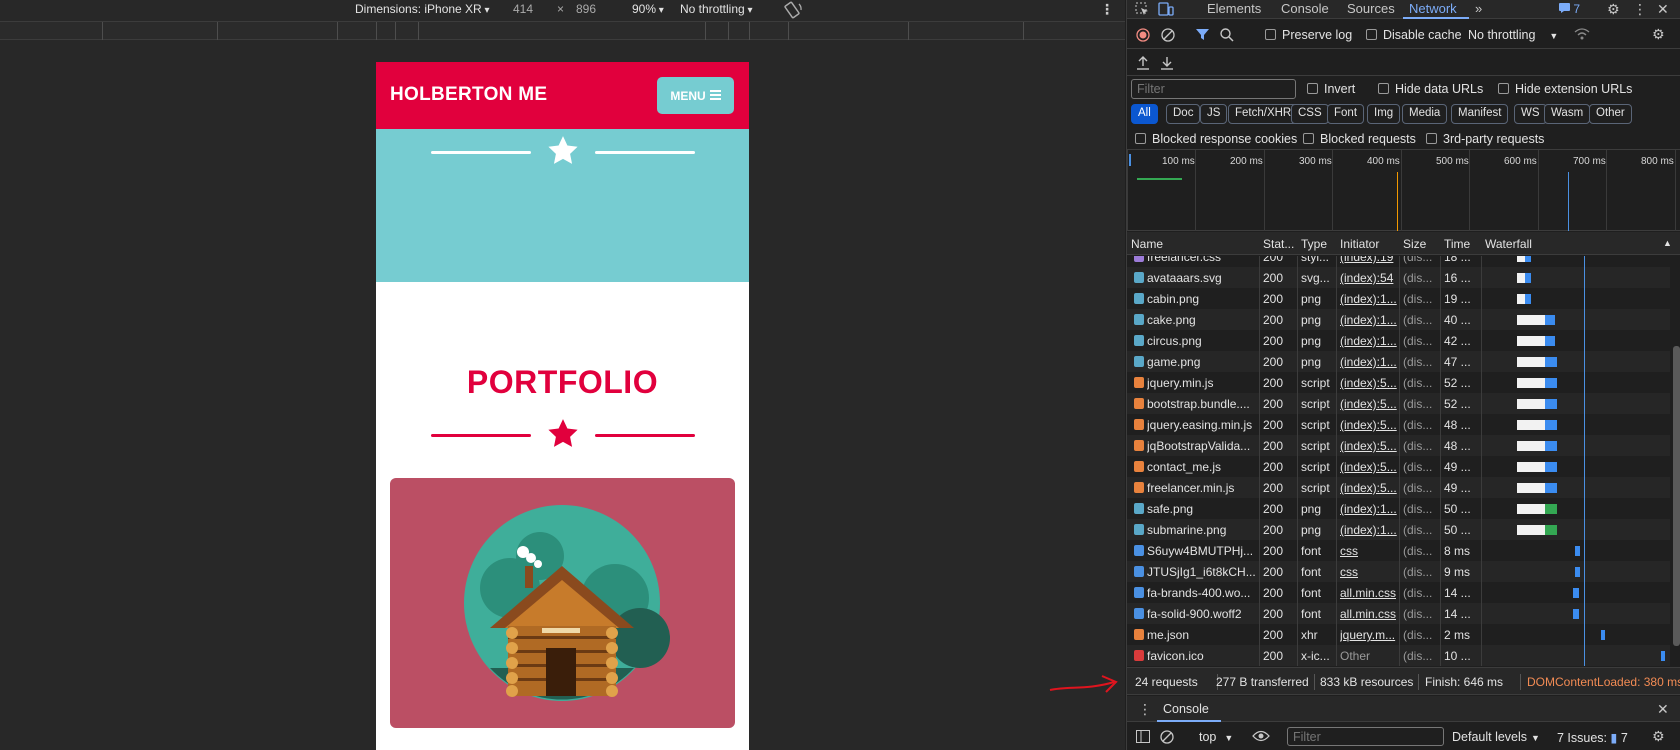  Describe the element at coordinates (468, 95) in the screenshot. I see `site-brand: HOLBERTON ME` at that location.